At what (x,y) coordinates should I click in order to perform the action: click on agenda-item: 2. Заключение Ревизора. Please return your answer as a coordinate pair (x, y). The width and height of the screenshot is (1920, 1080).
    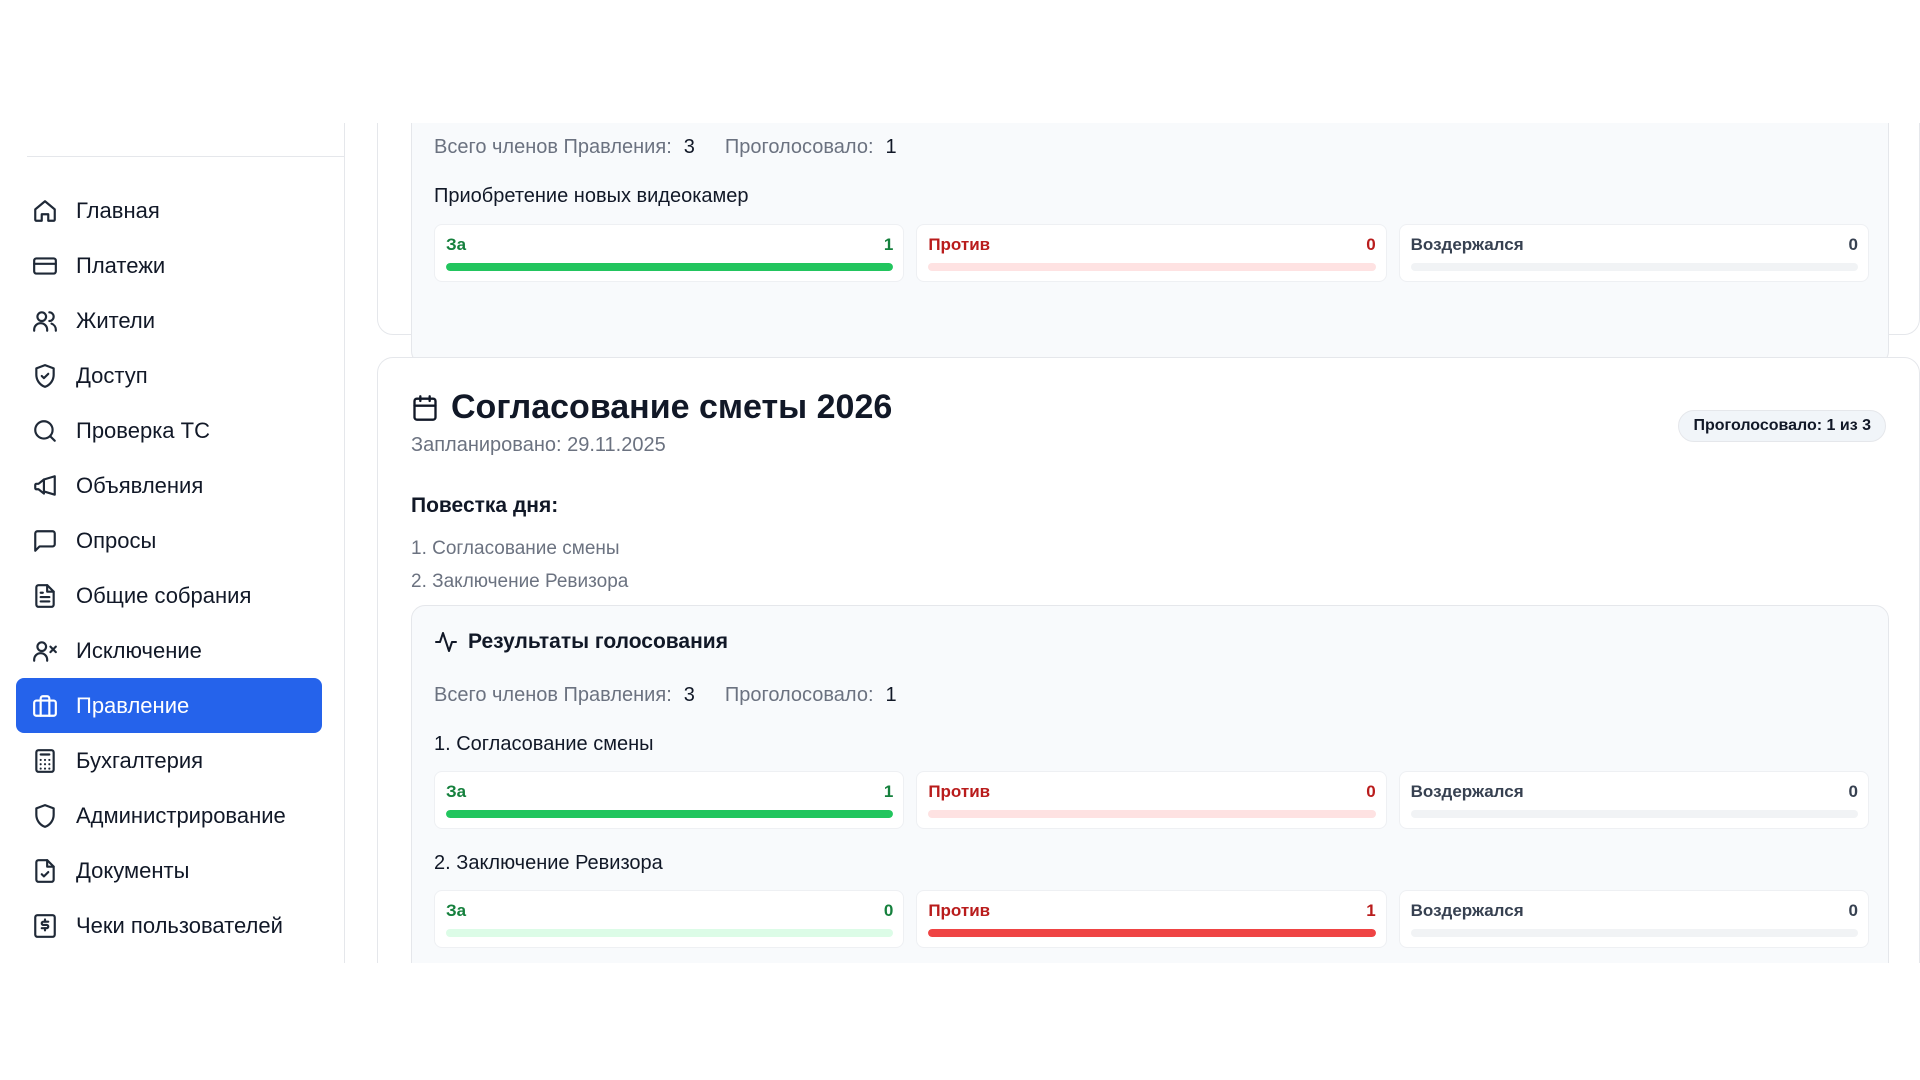
    Looking at the image, I should click on (520, 581).